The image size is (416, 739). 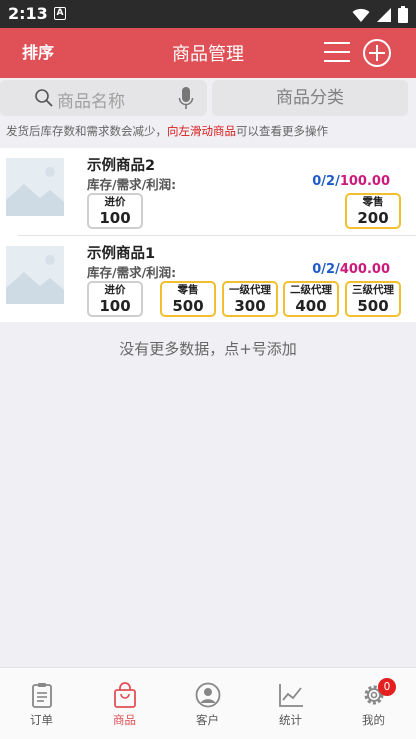 I want to click on agent-level2-price-box: 二级代理 400, so click(x=311, y=299).